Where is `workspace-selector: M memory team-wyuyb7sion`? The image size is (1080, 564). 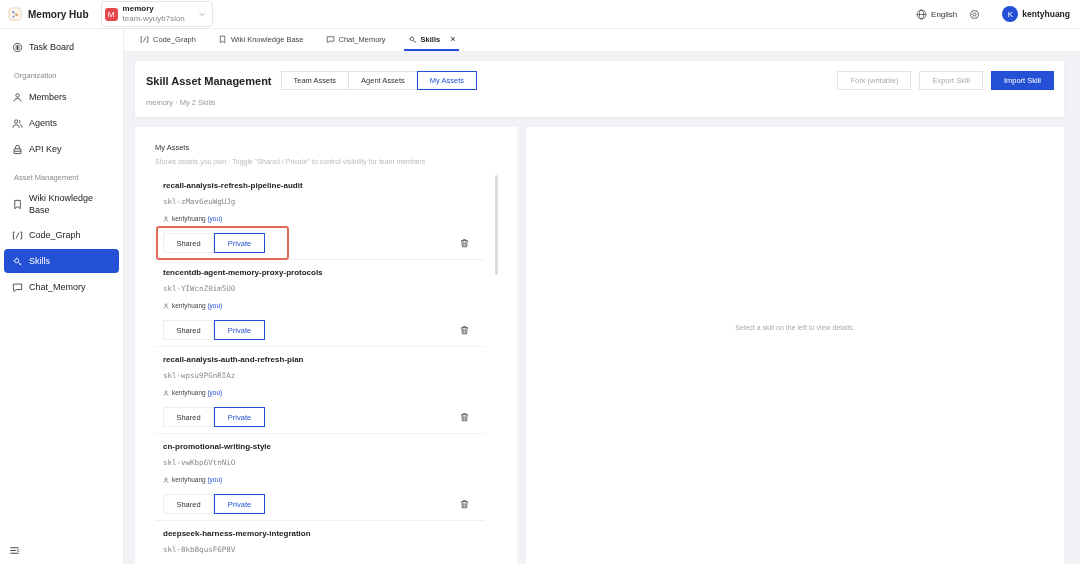
workspace-selector: M memory team-wyuyb7sion is located at coordinates (156, 14).